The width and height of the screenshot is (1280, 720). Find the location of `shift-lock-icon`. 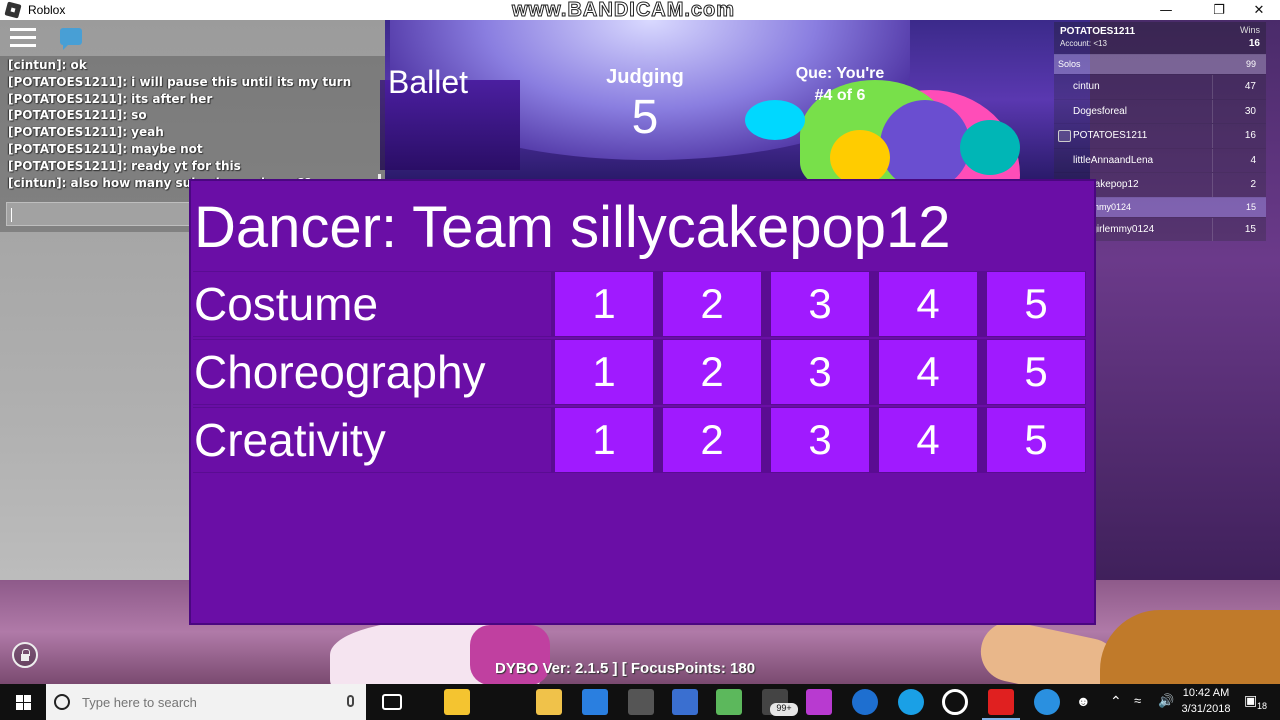

shift-lock-icon is located at coordinates (25, 655).